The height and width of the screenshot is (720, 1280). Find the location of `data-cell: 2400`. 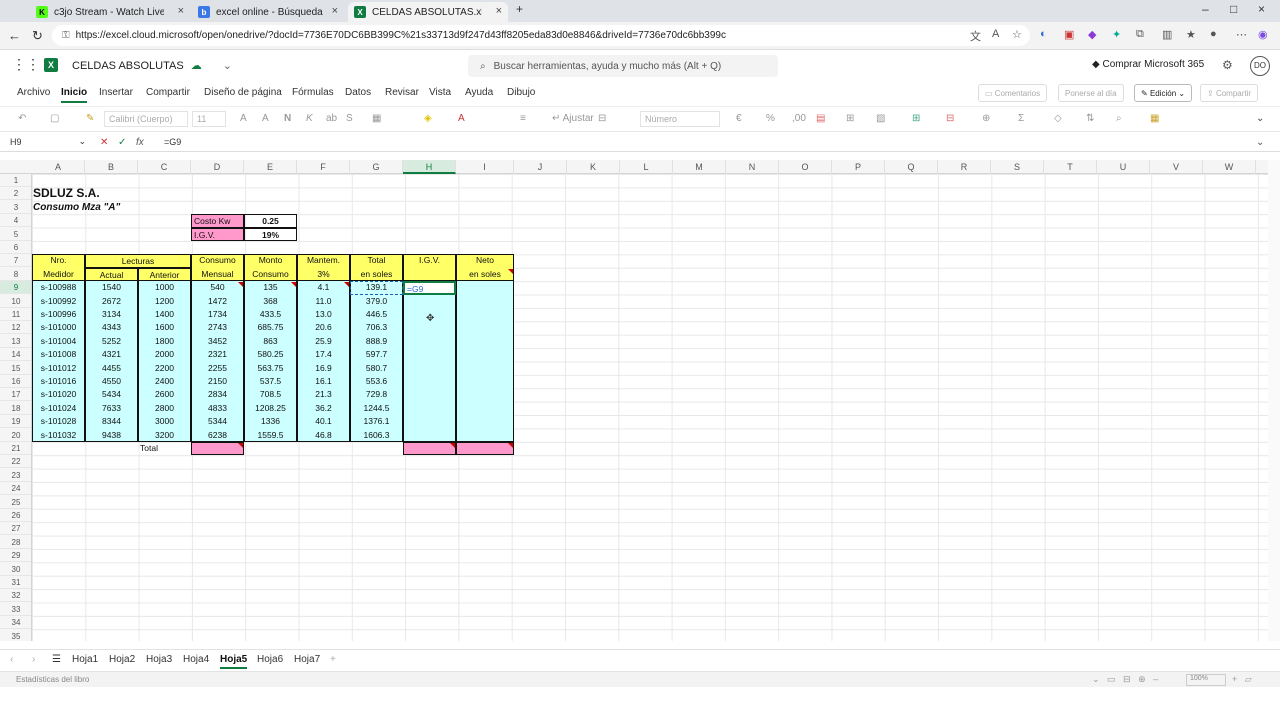

data-cell: 2400 is located at coordinates (164, 382).